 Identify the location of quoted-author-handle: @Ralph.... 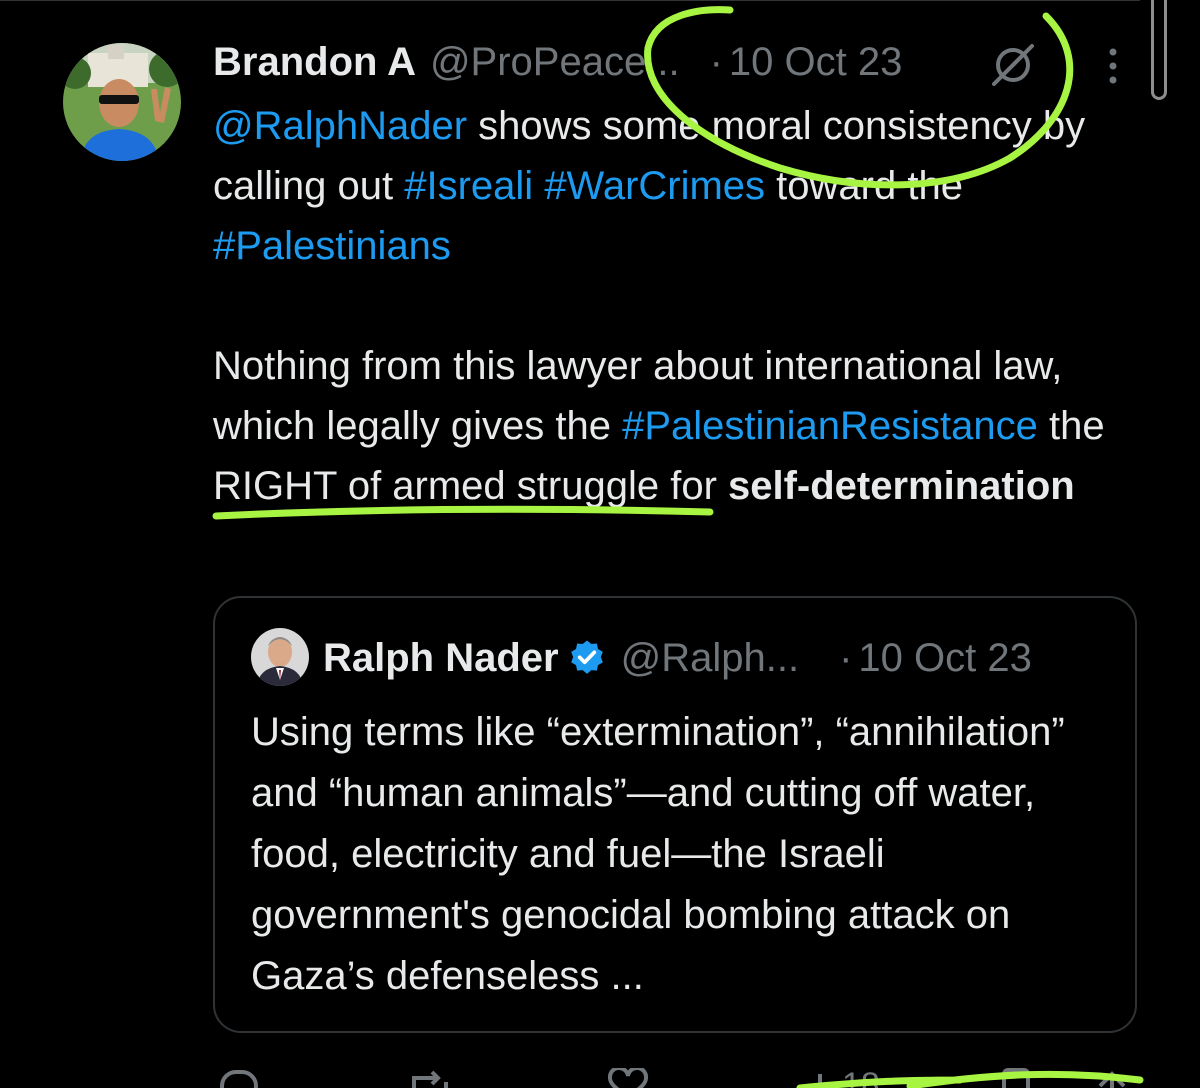
(710, 657).